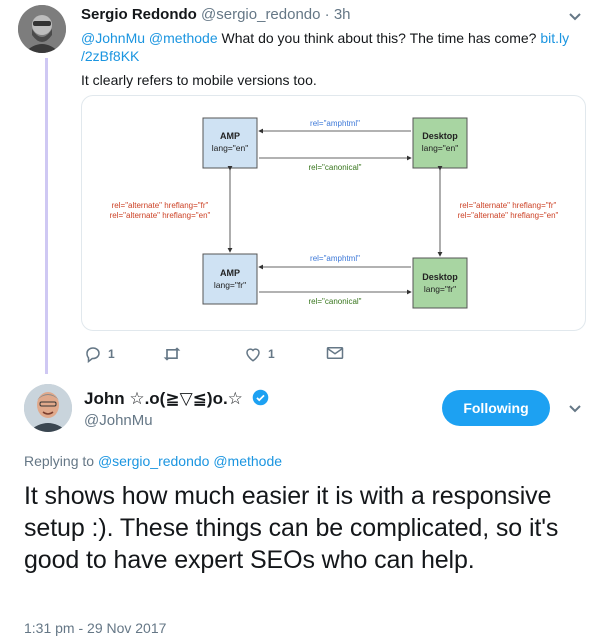 This screenshot has height=642, width=615. What do you see at coordinates (46, 216) in the screenshot?
I see `thread-connector-line` at bounding box center [46, 216].